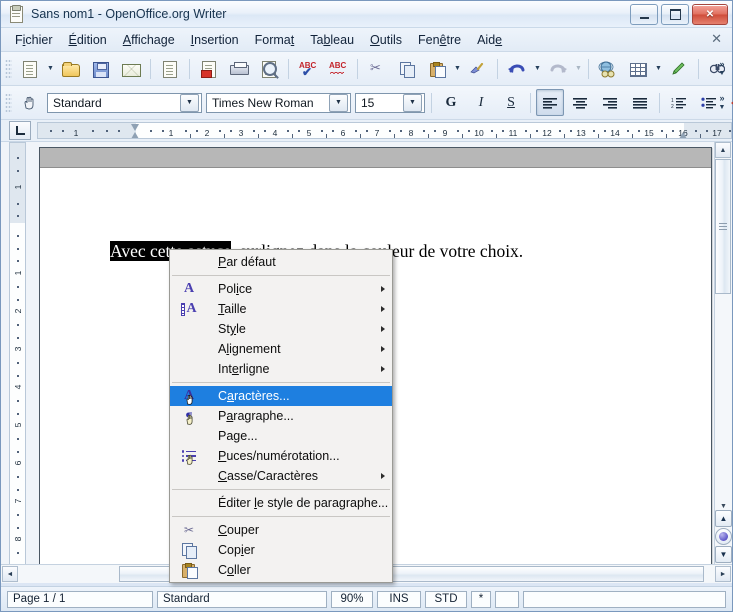 This screenshot has width=733, height=612. What do you see at coordinates (399, 599) in the screenshot?
I see `status-insert-mode: INS` at bounding box center [399, 599].